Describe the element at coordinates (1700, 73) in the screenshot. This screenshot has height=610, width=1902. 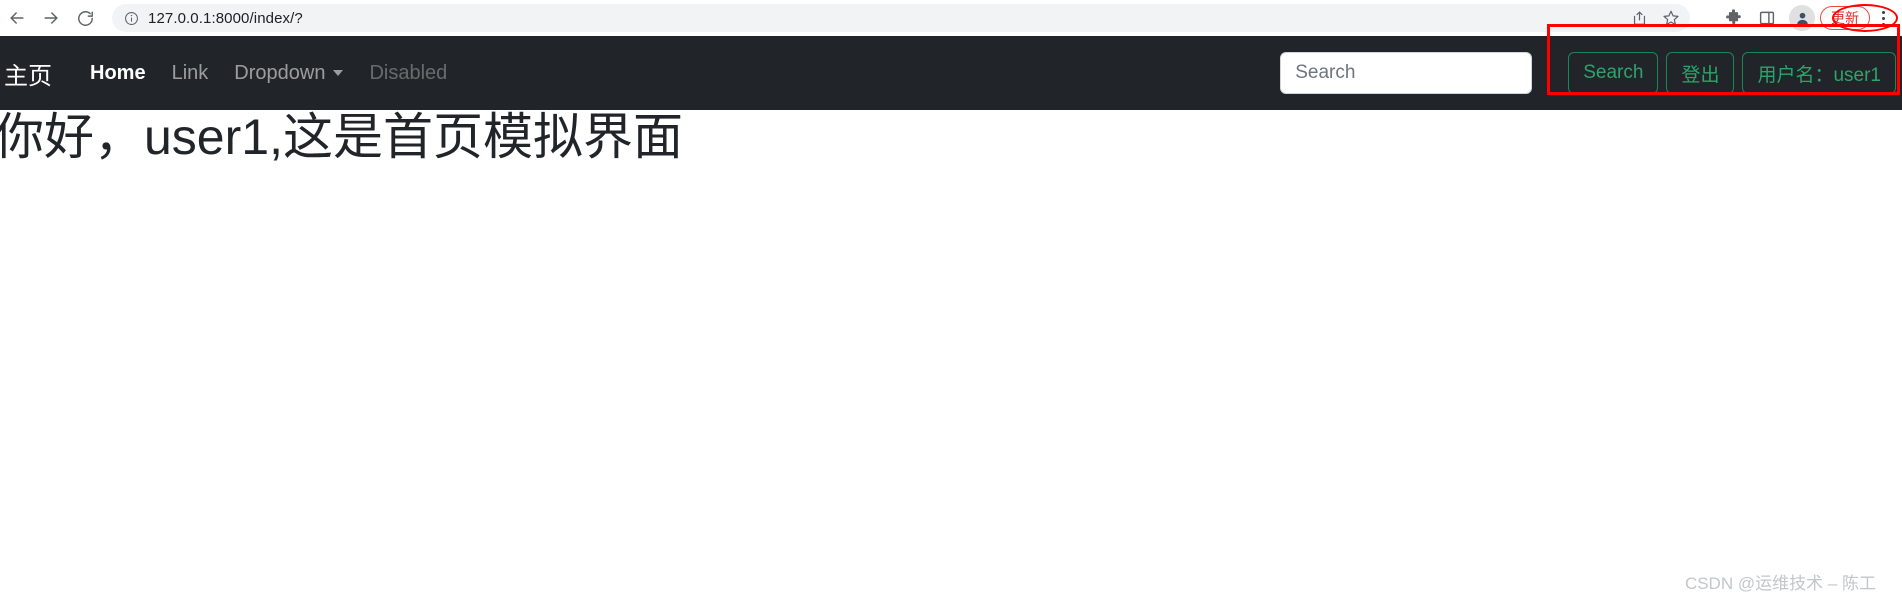
I see `logout-button: 登出` at that location.